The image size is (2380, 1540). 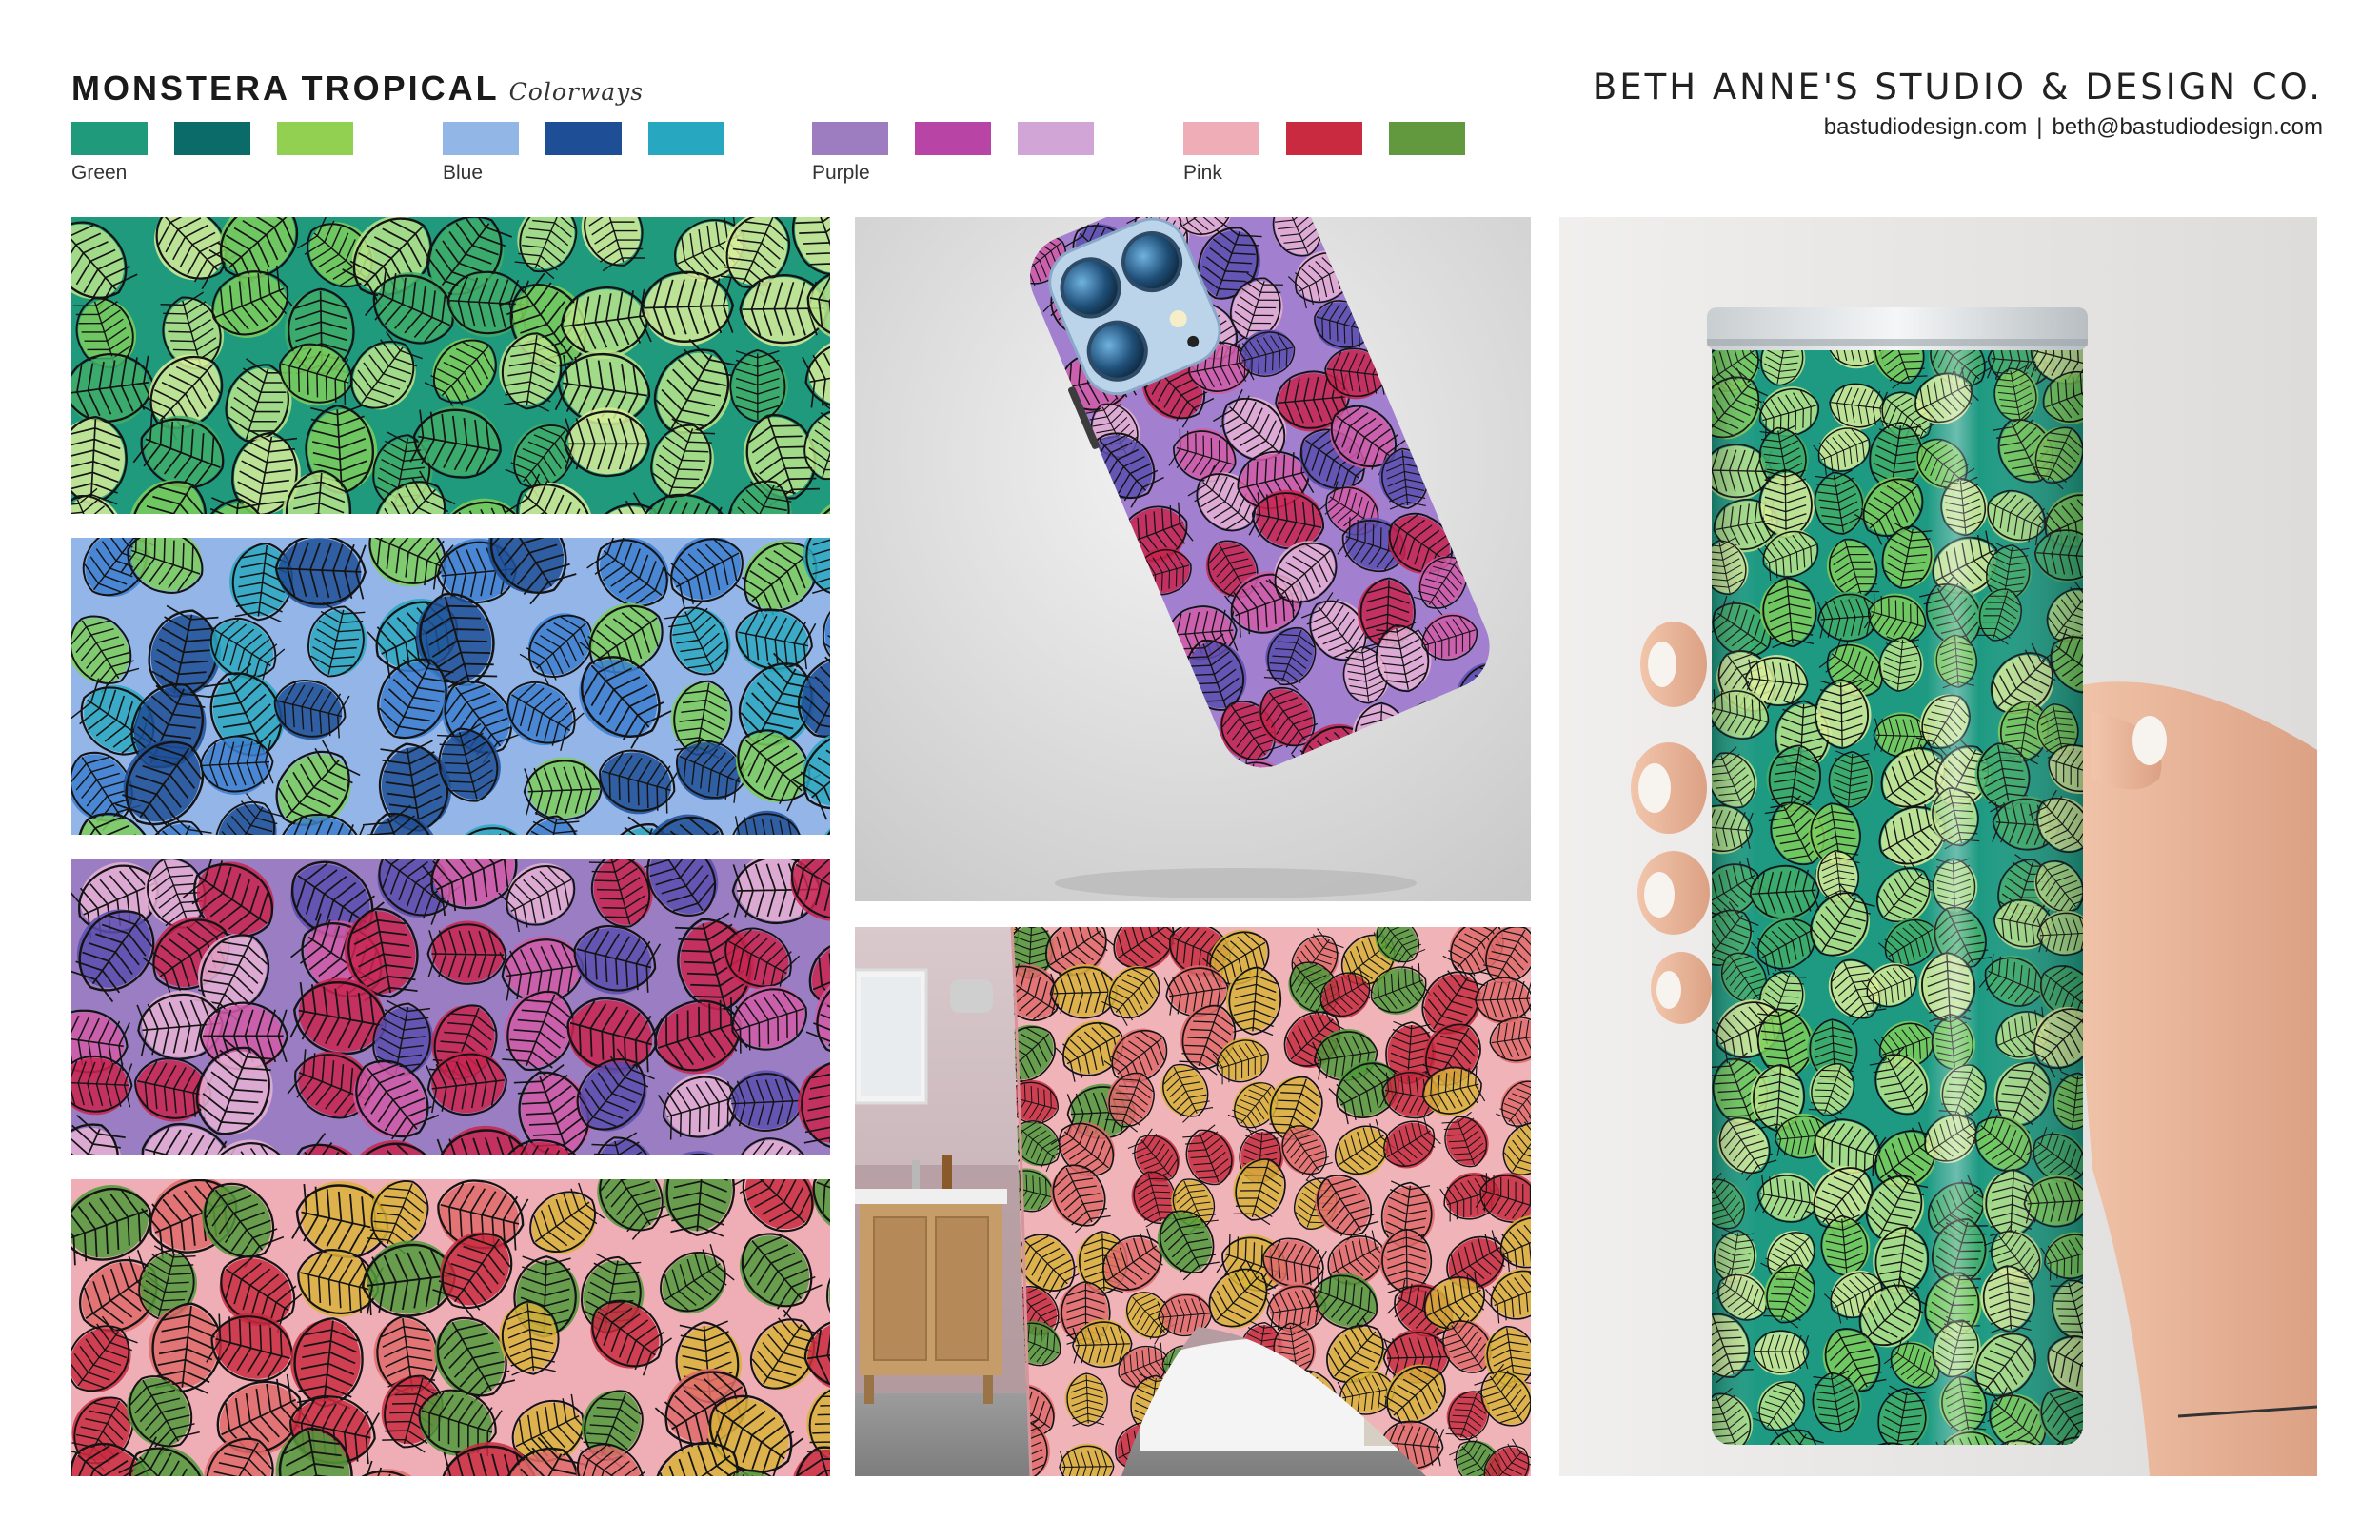 What do you see at coordinates (1957, 87) in the screenshot?
I see `brand-name: BETH ANNE'S STUDIO & DESIGN CO.` at bounding box center [1957, 87].